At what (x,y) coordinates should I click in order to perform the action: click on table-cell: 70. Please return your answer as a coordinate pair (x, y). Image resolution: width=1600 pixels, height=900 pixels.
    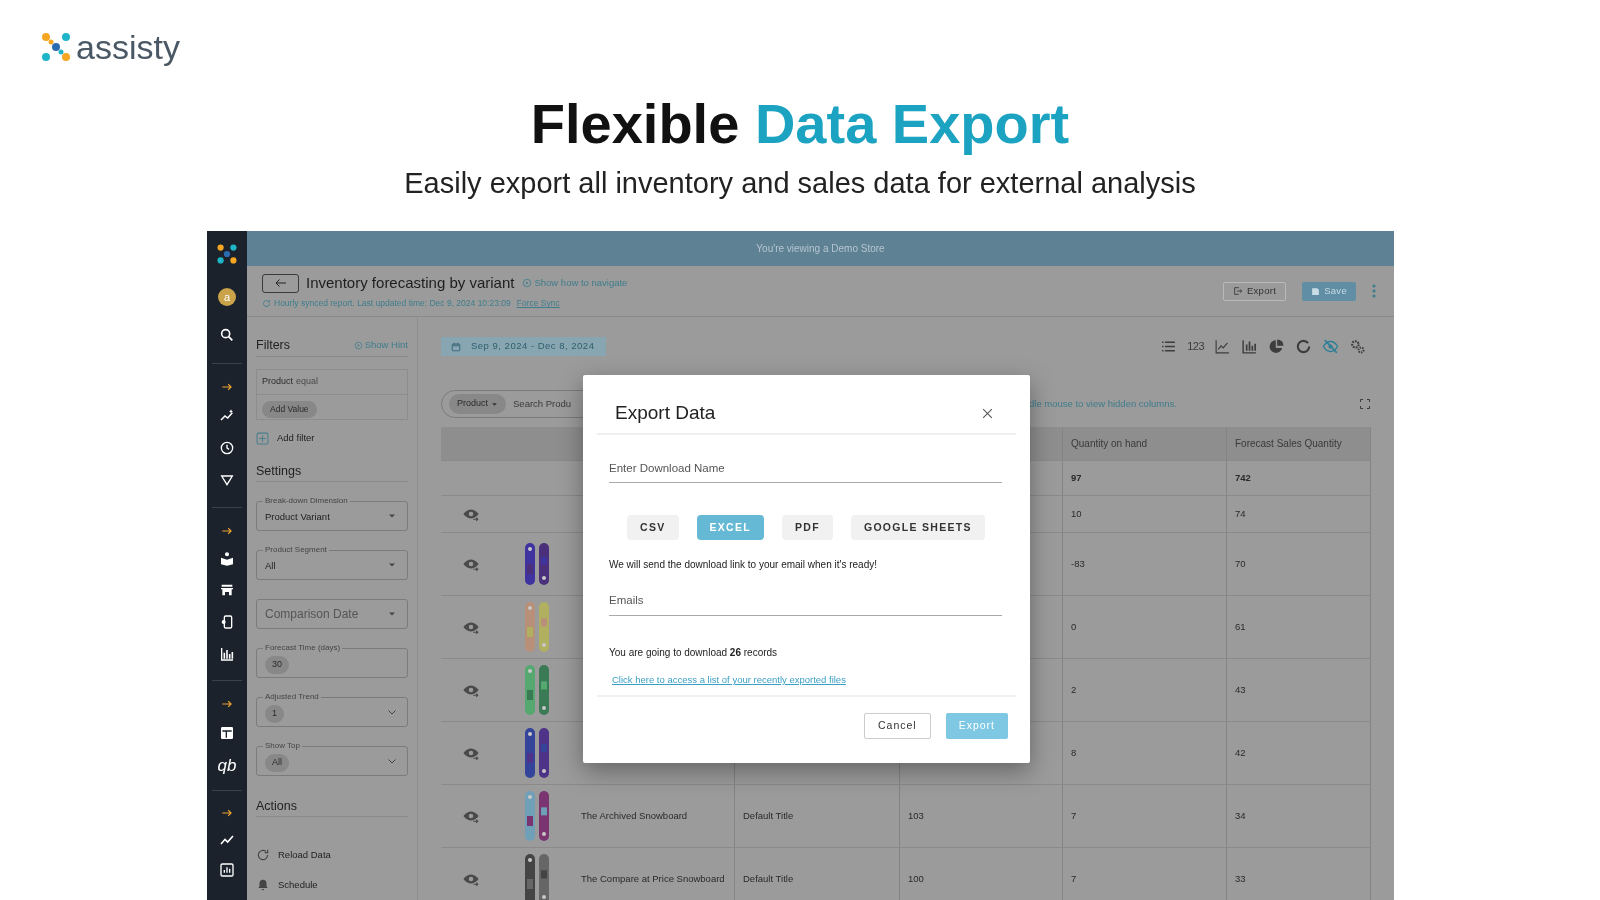
    Looking at the image, I should click on (1299, 564).